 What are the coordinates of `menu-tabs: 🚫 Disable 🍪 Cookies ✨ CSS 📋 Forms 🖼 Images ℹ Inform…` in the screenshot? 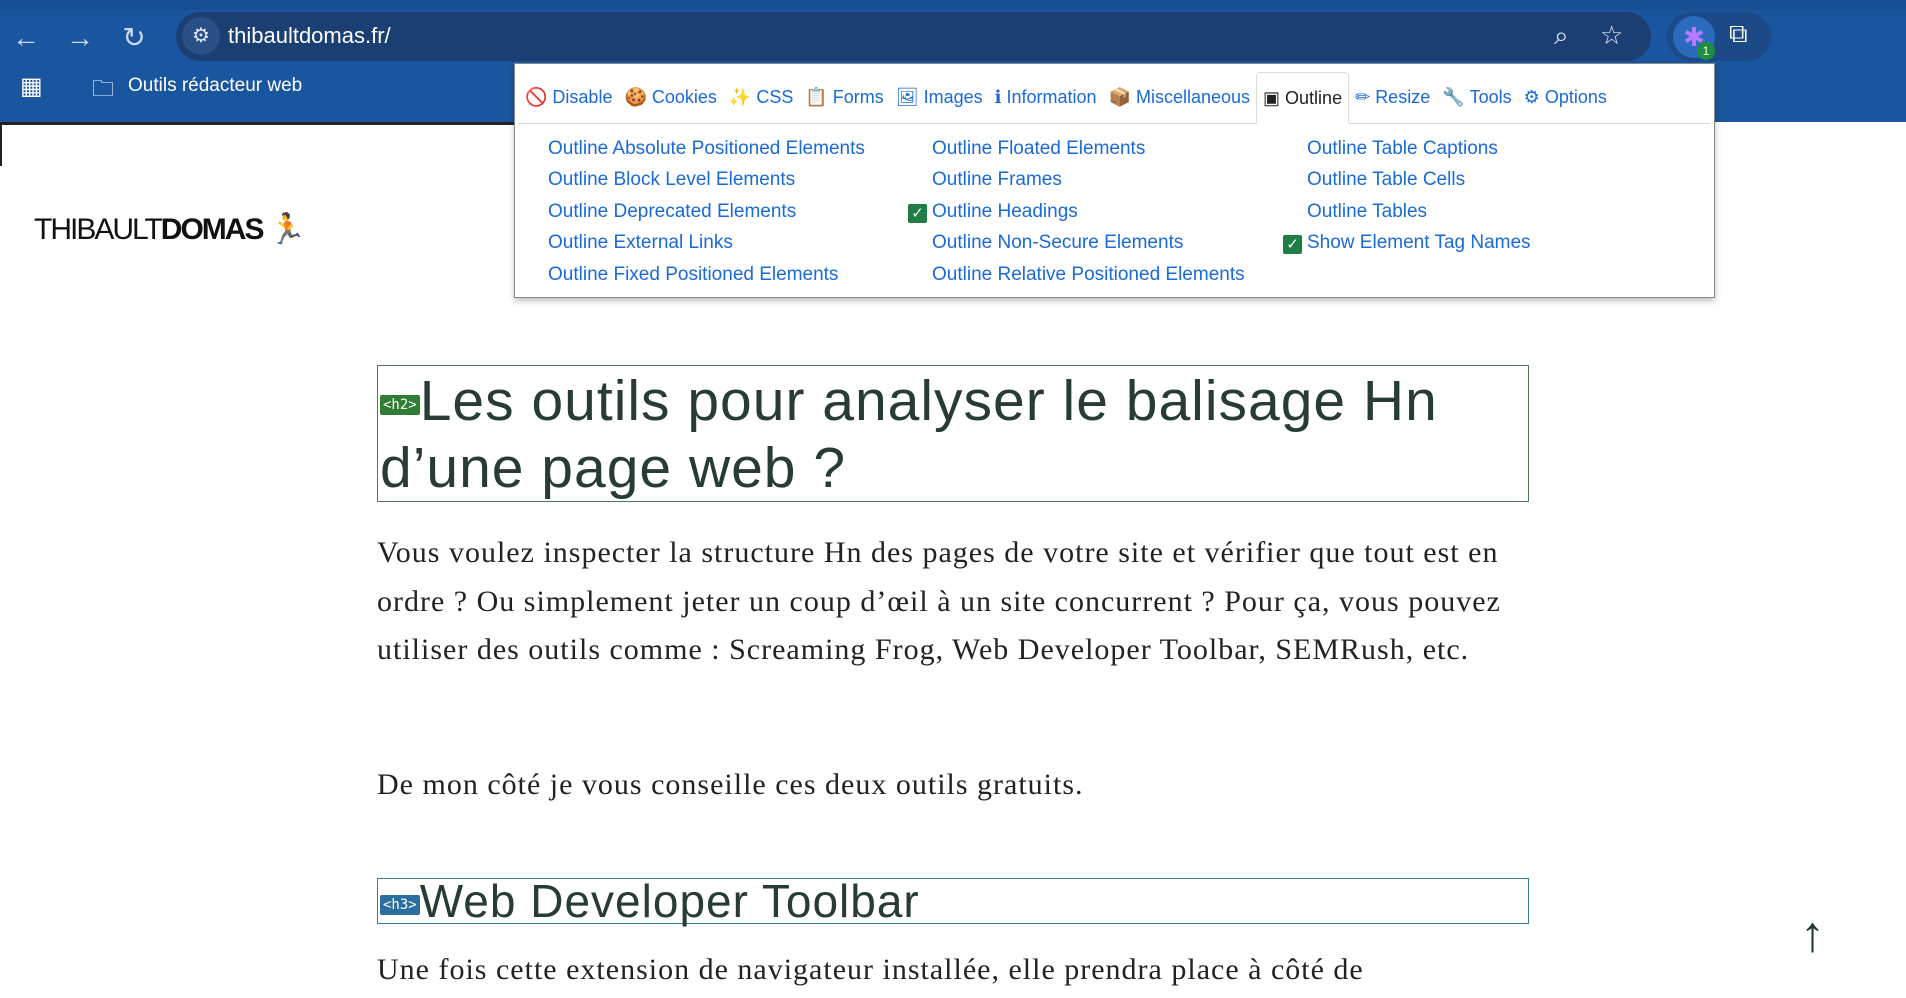 It's located at (1114, 98).